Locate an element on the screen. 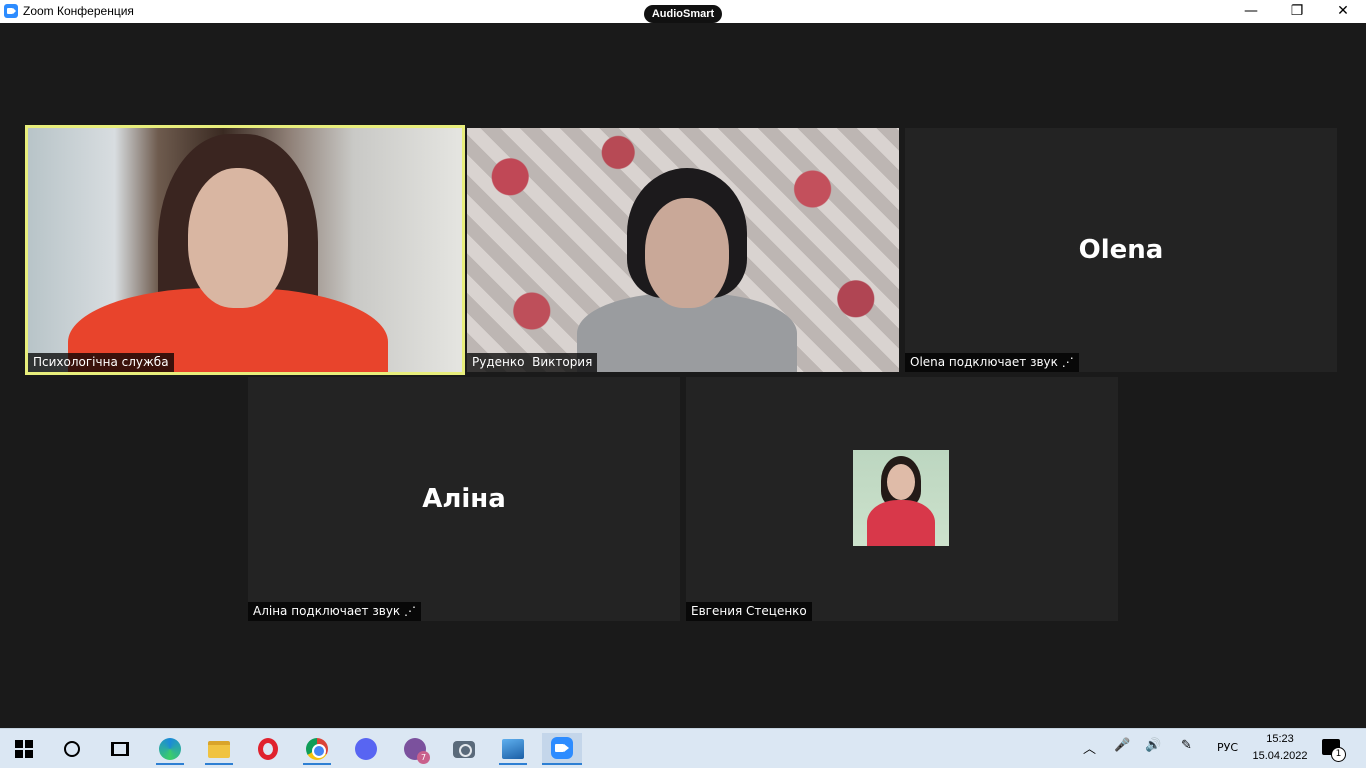  taskbar-clock: 15:23 15.04.2022 is located at coordinates (1280, 748).